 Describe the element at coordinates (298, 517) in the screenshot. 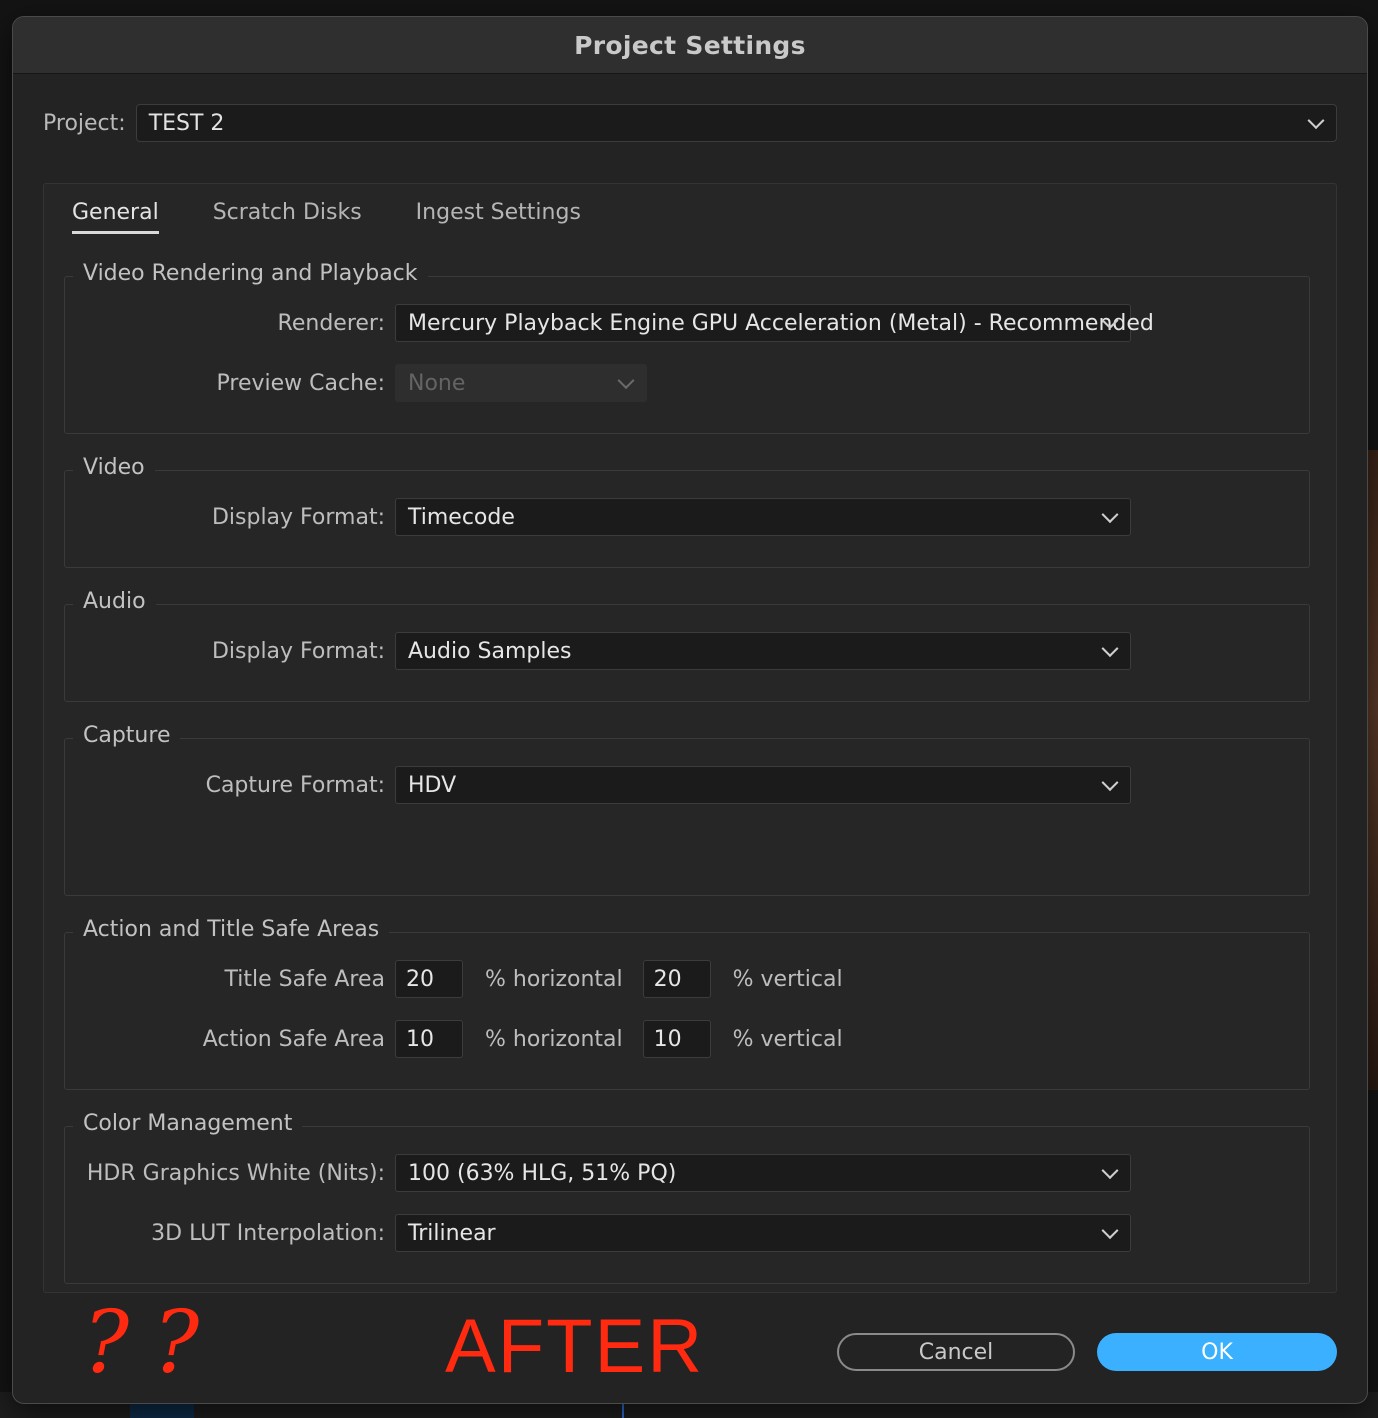

I see `video-display-format-label: Display Format:` at that location.